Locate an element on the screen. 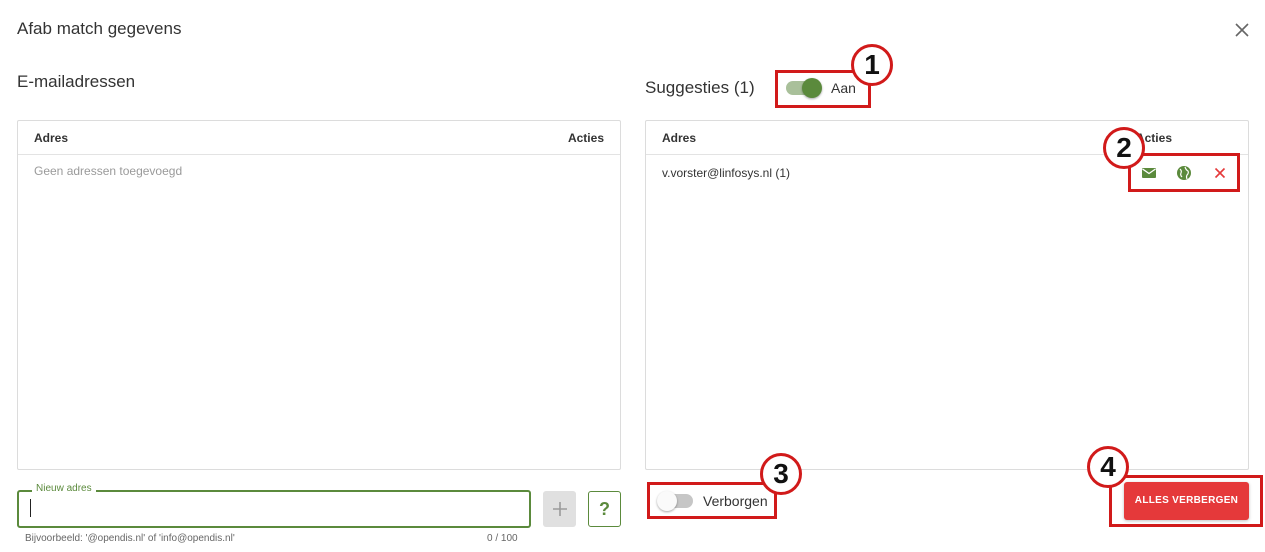 The image size is (1265, 552). annotation-number-2: 2 is located at coordinates (1124, 148).